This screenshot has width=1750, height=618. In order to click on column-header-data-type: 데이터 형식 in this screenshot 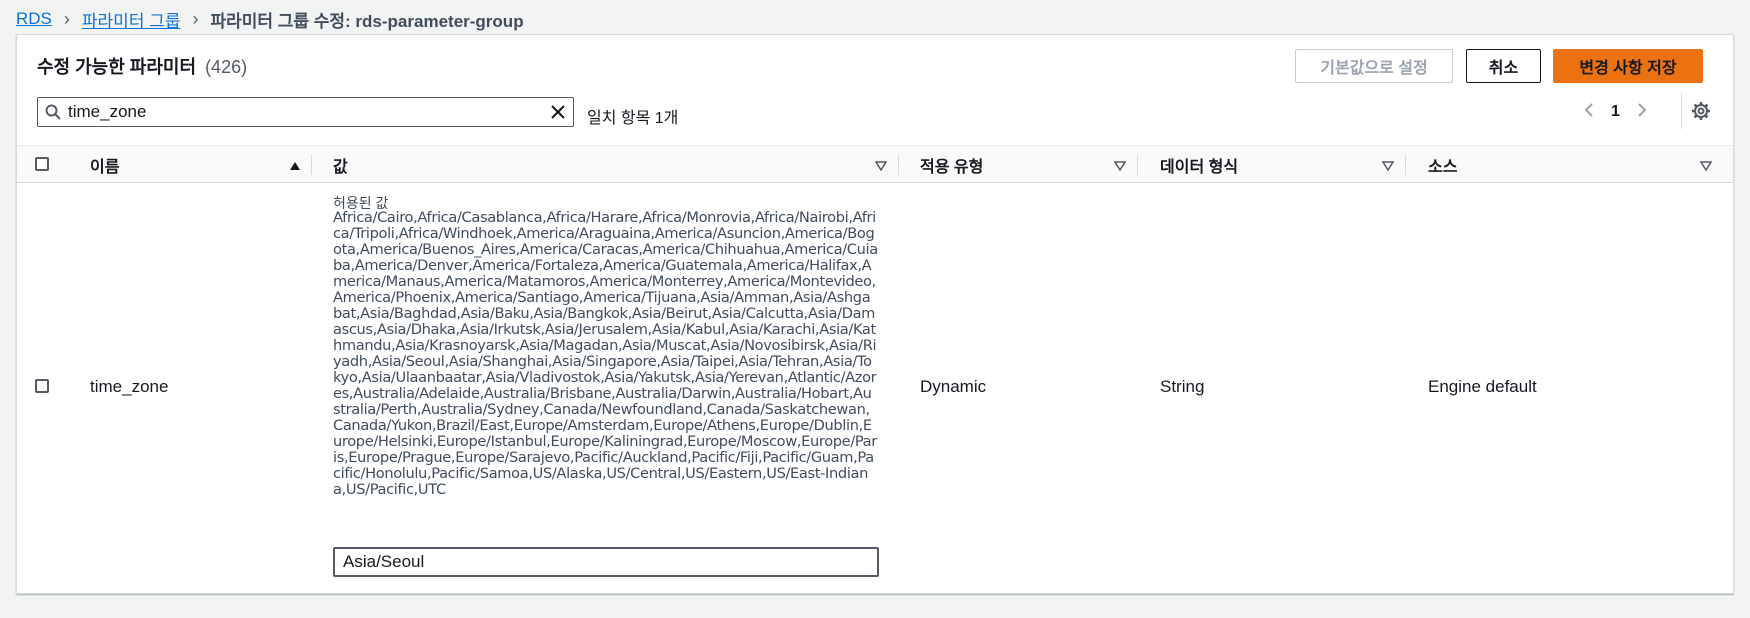, I will do `click(1199, 164)`.